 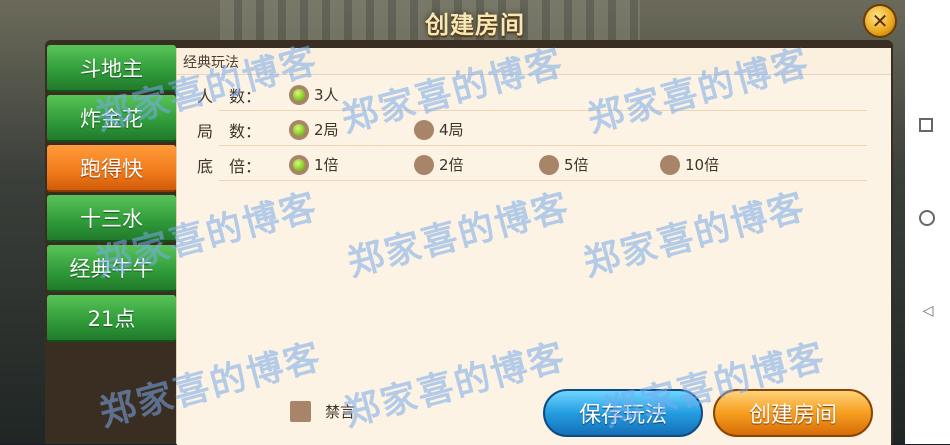 I want to click on dialog-title-bar: 创建房间, so click(x=475, y=22).